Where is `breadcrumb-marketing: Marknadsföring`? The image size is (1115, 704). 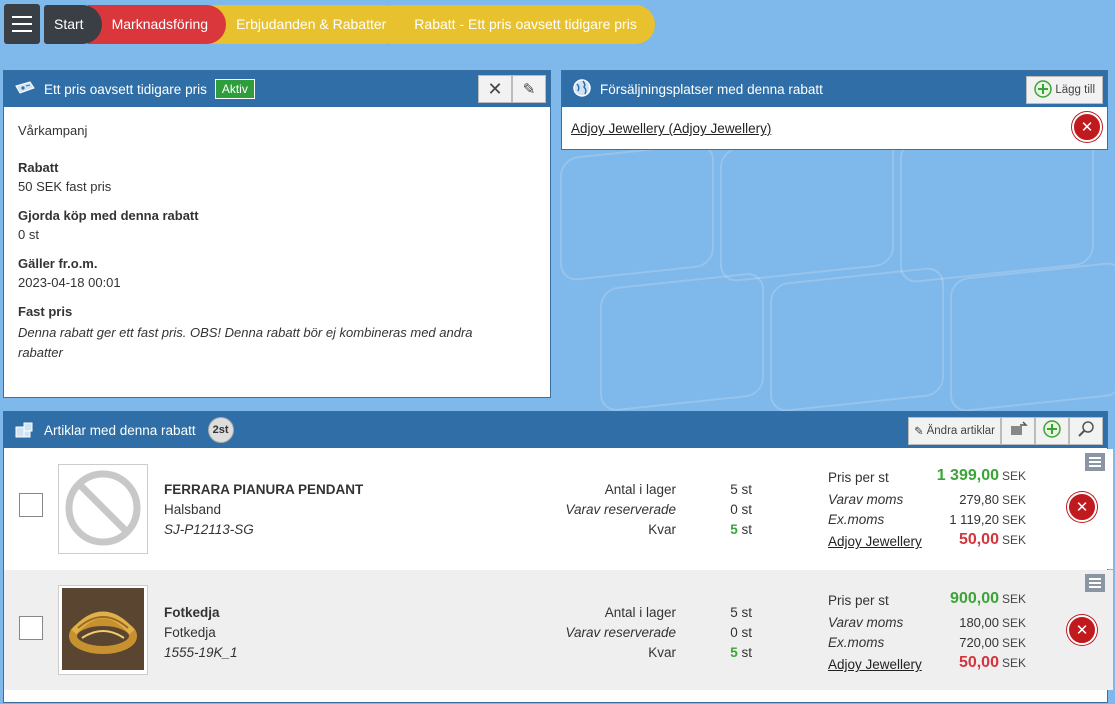
breadcrumb-marketing: Marknadsföring is located at coordinates (157, 24).